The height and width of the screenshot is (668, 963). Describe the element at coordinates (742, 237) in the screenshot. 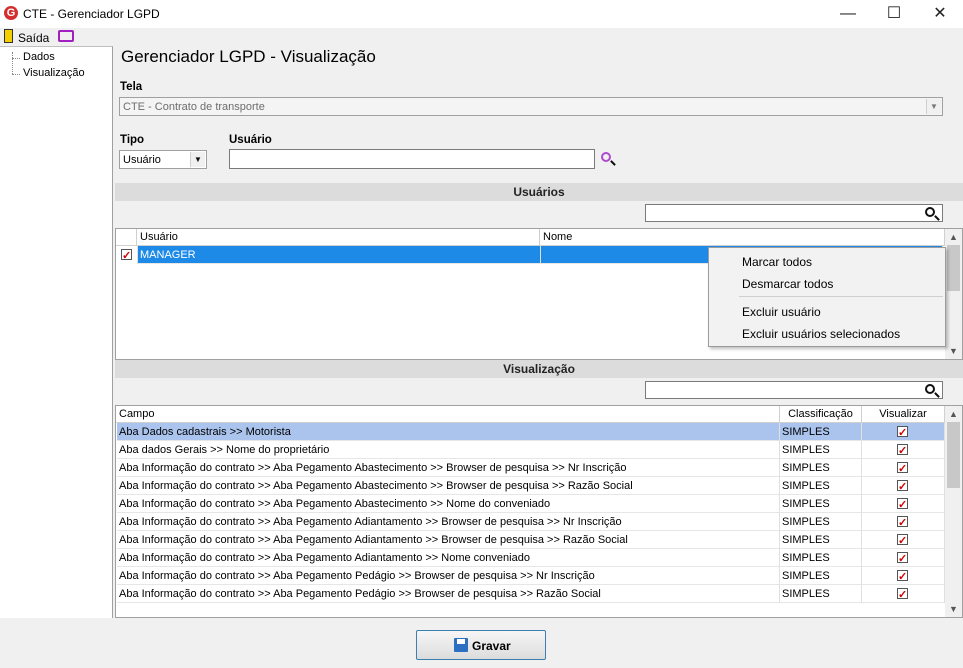

I see `header-nome: Nome` at that location.